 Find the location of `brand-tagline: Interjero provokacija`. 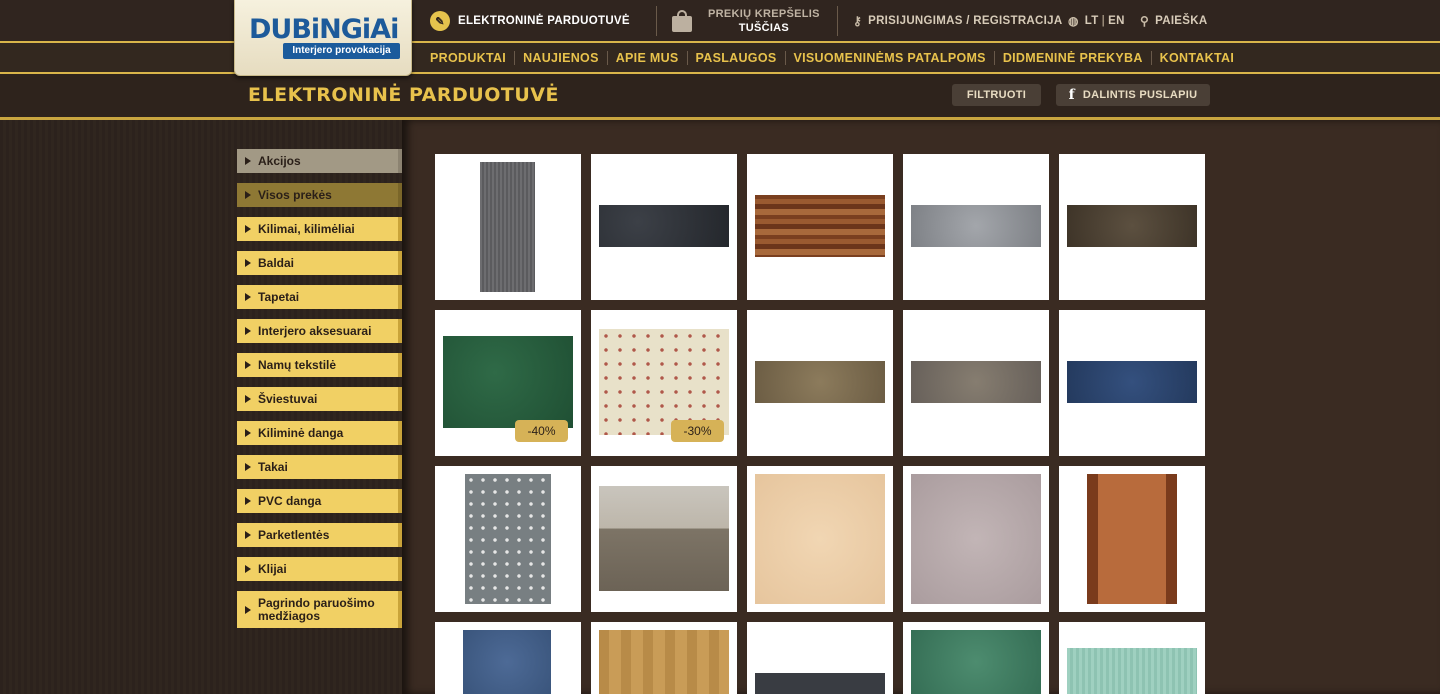

brand-tagline: Interjero provokacija is located at coordinates (341, 51).